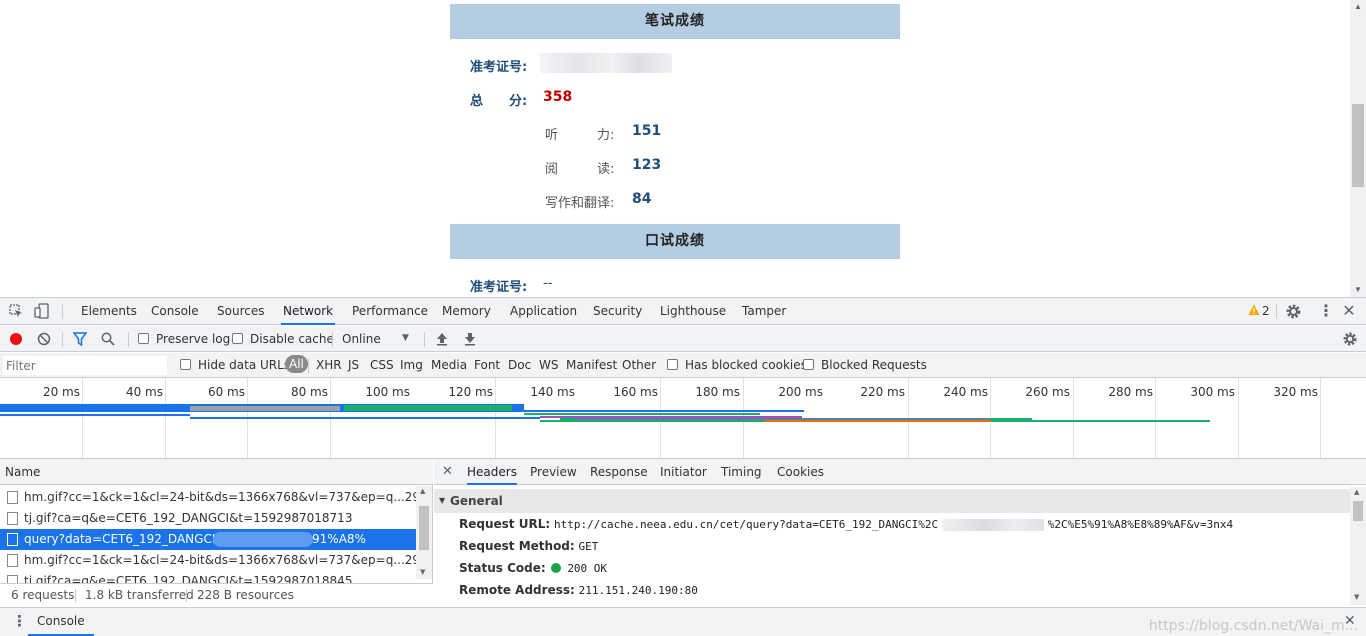  What do you see at coordinates (405, 338) in the screenshot?
I see `chevron-down-icon: ▼` at bounding box center [405, 338].